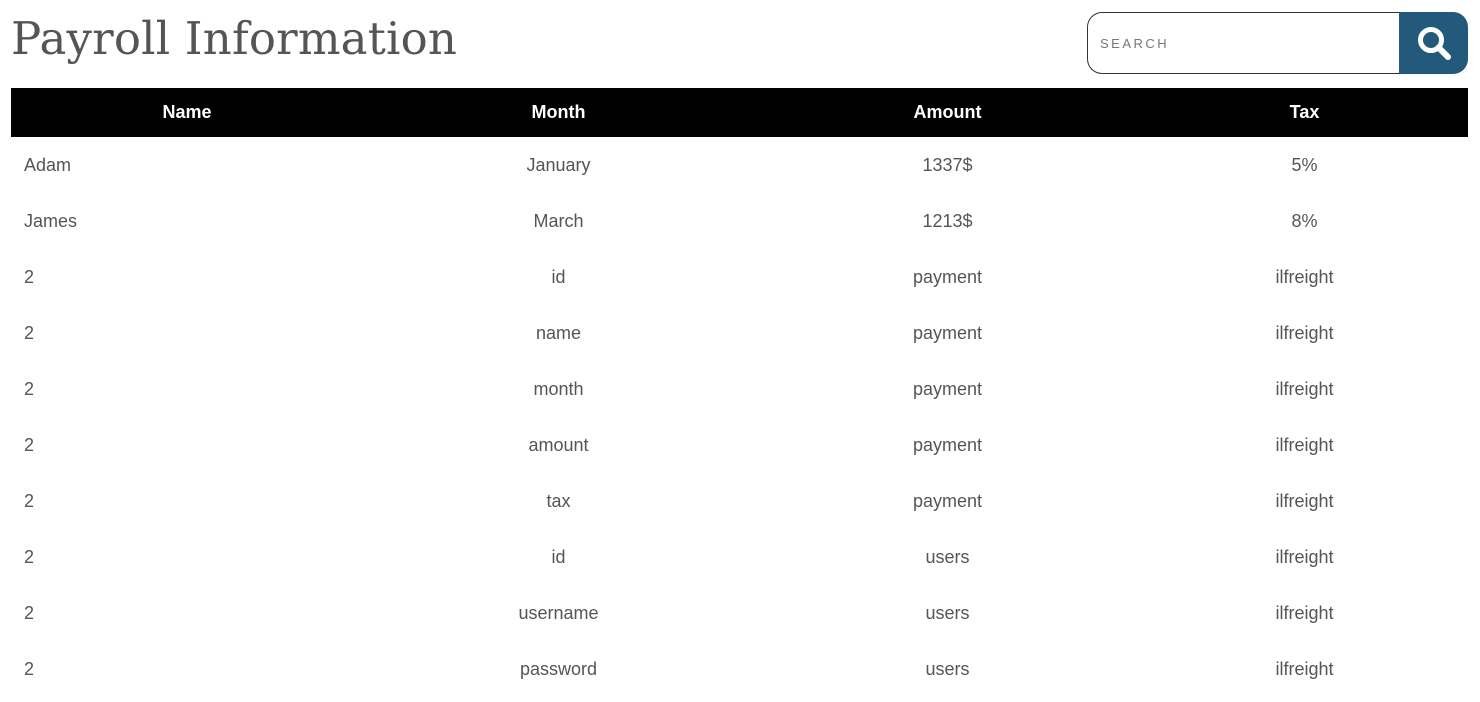 The width and height of the screenshot is (1480, 702). Describe the element at coordinates (1304, 220) in the screenshot. I see `tax-cell: 8%` at that location.